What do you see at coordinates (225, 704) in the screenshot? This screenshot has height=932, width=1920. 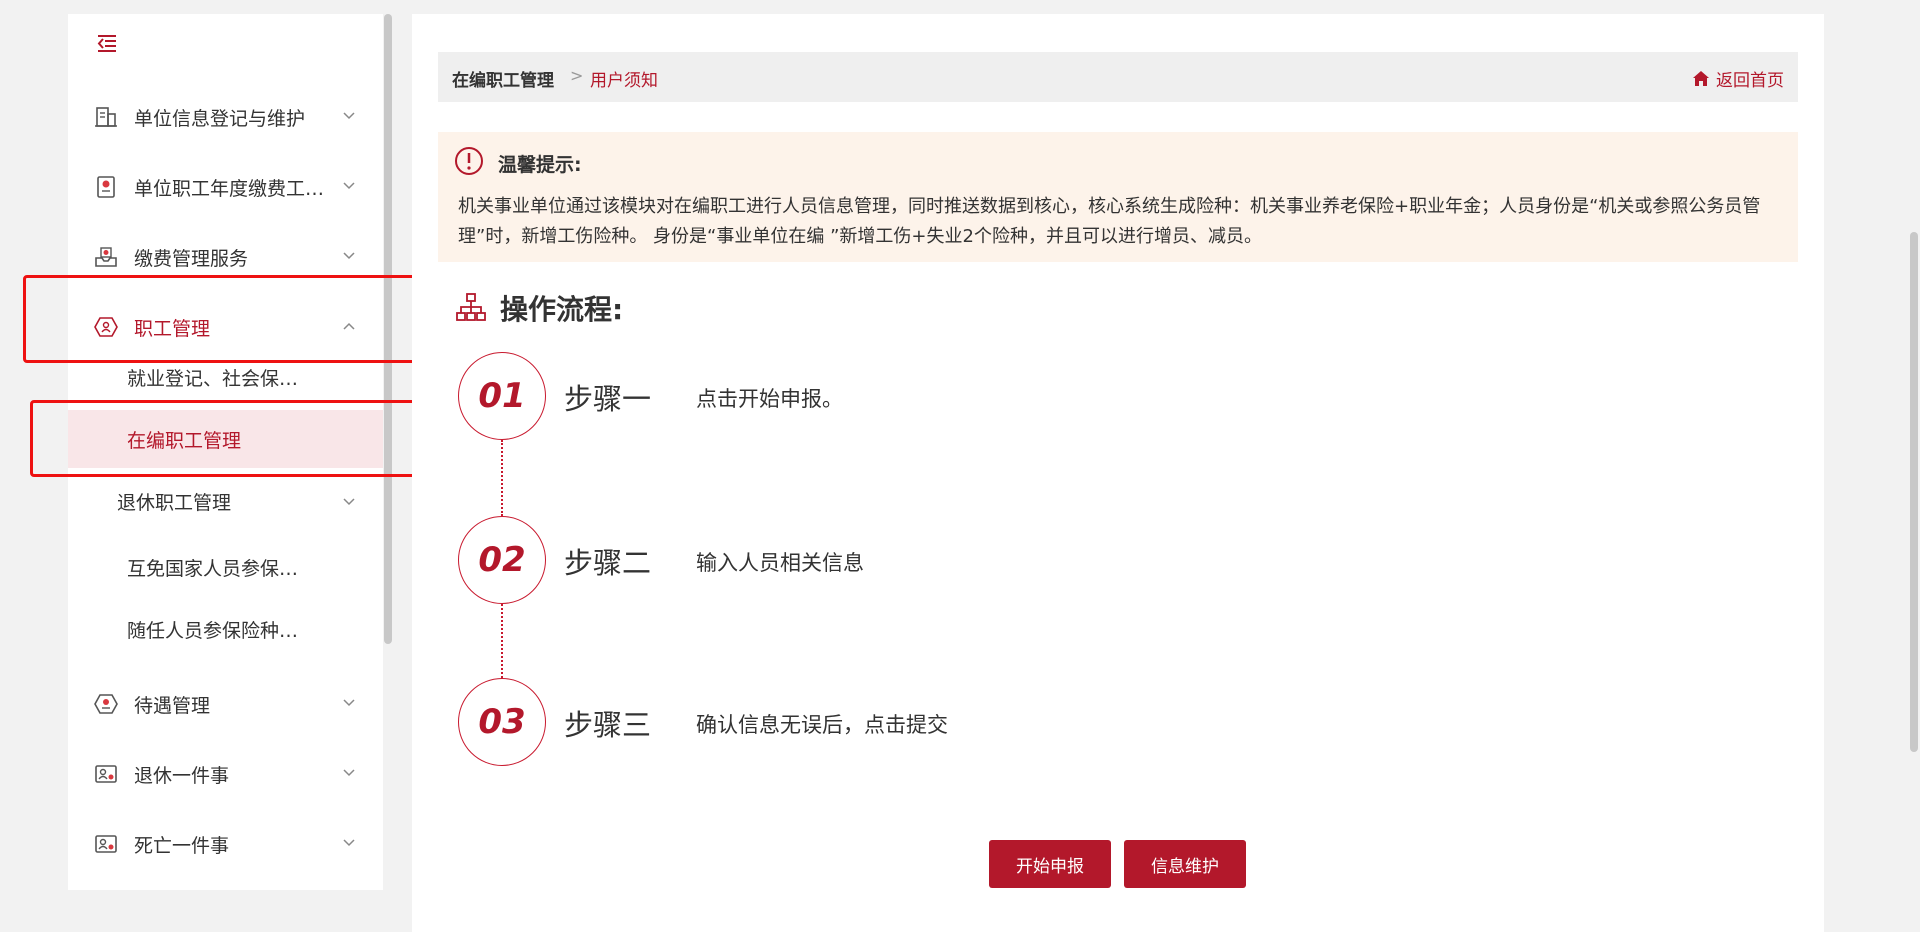 I see `sidebar-item-benefit-management: 待遇管理` at bounding box center [225, 704].